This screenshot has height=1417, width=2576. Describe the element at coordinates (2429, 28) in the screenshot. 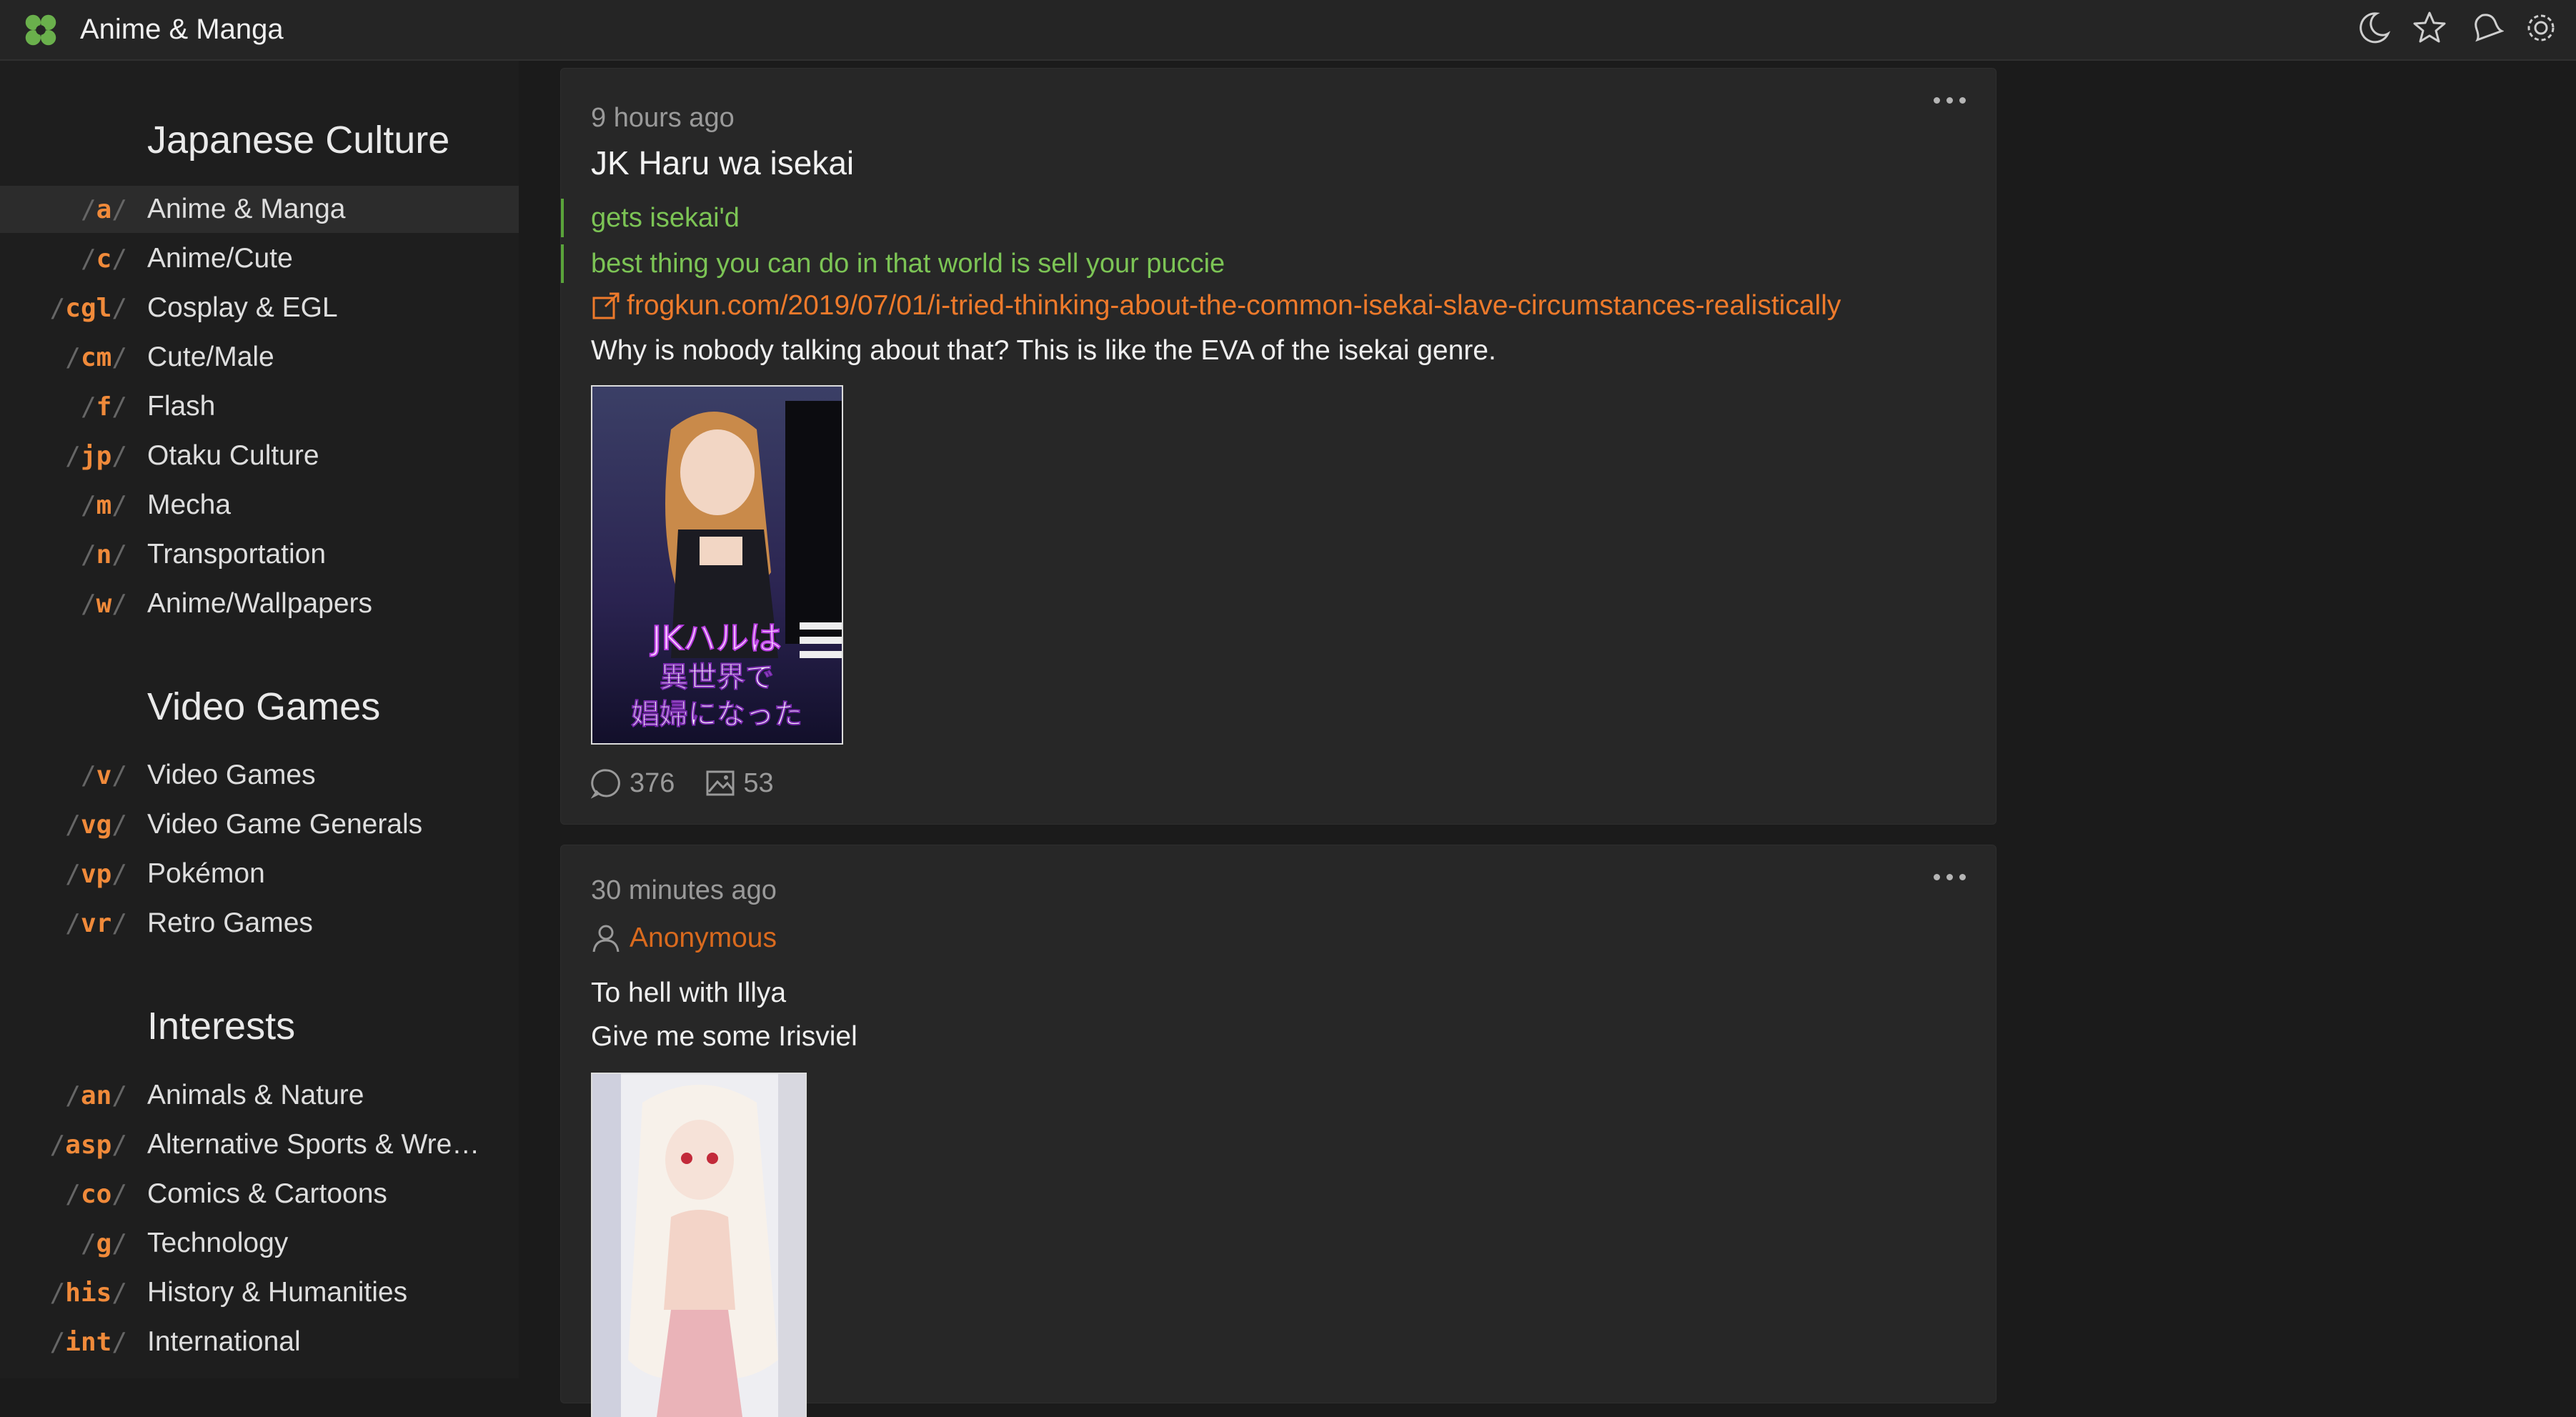

I see `star-icon` at that location.